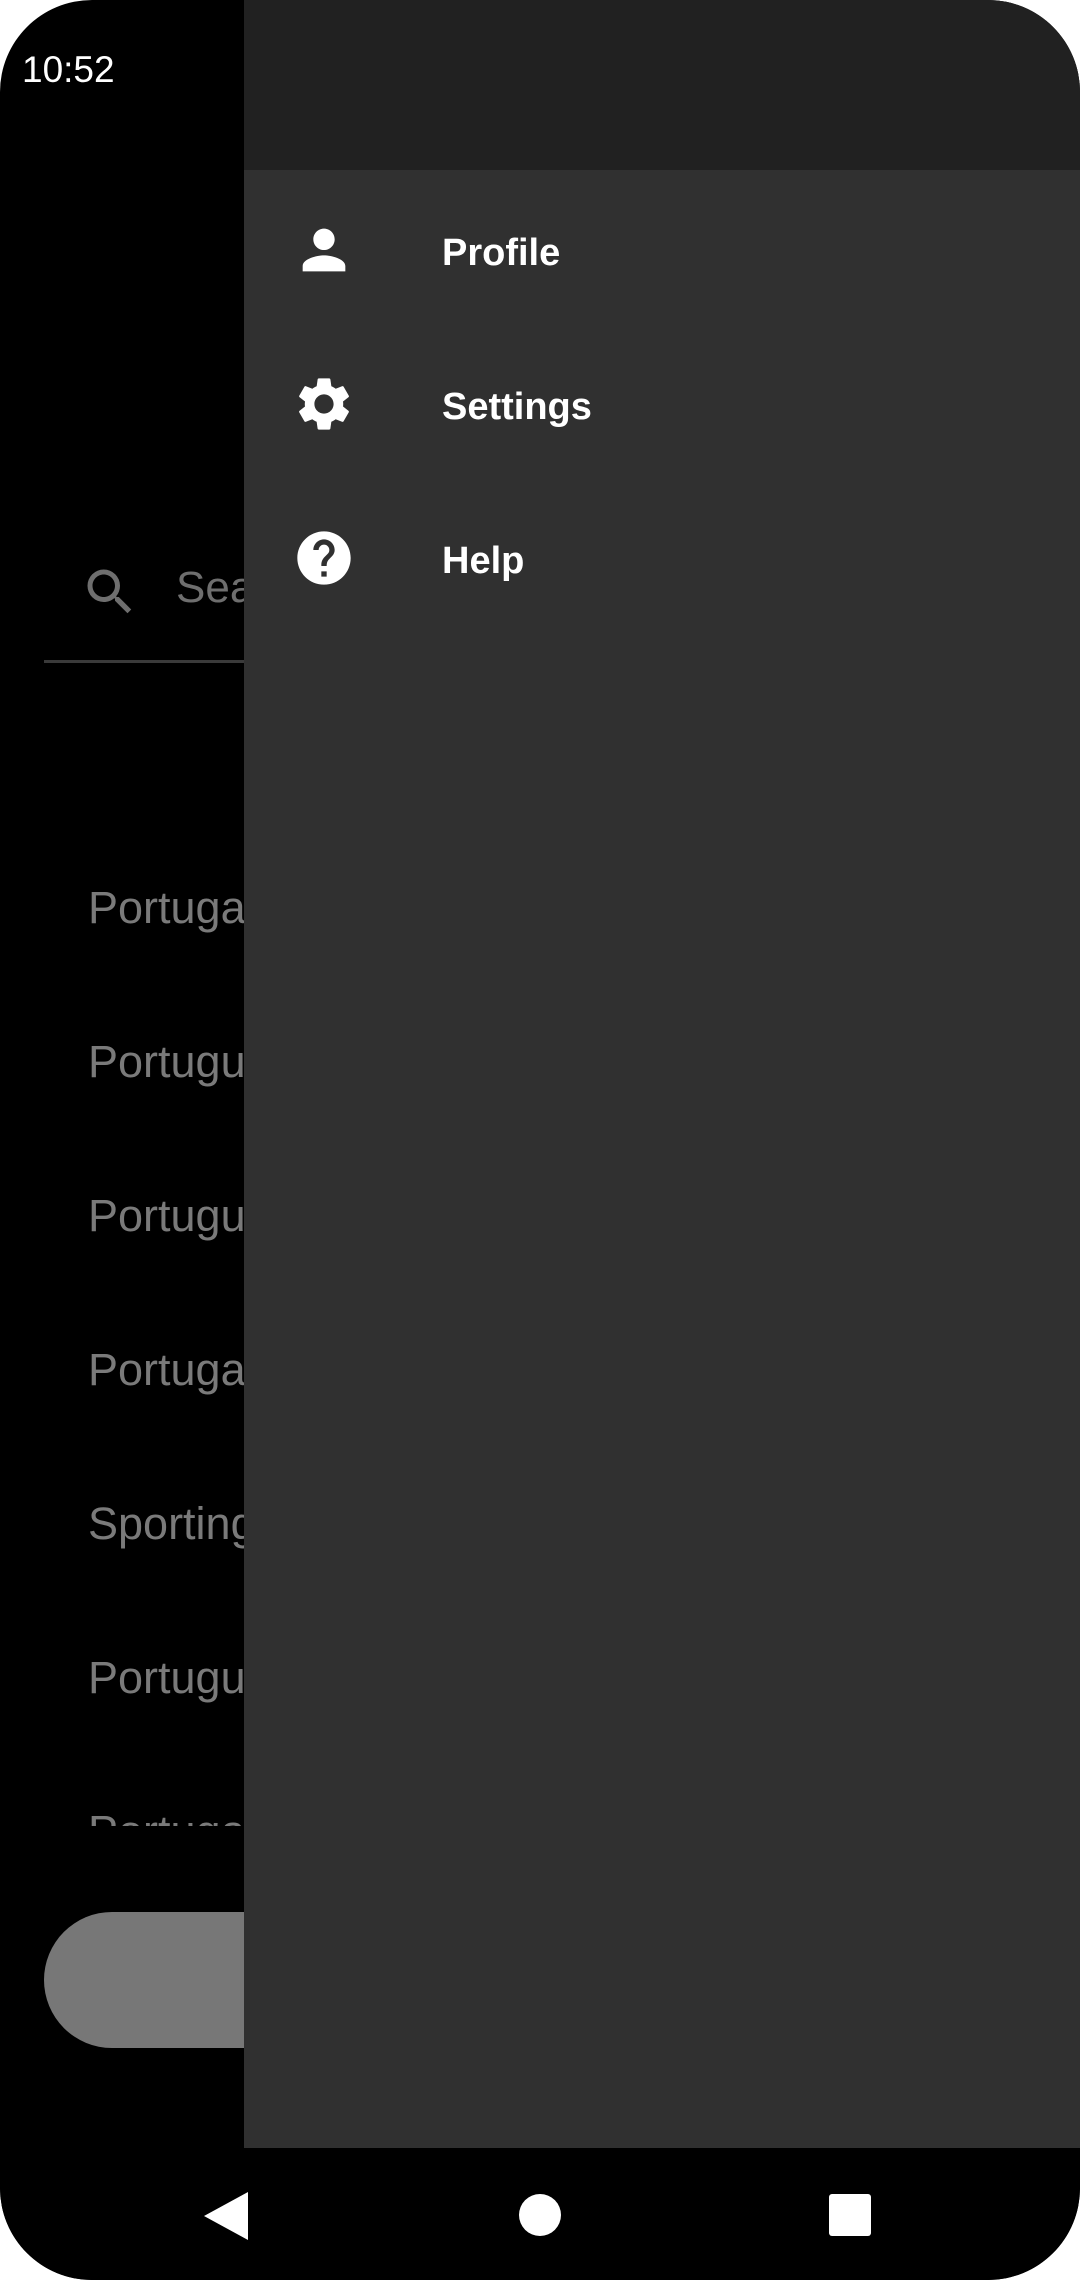 This screenshot has width=1080, height=2280. What do you see at coordinates (501, 253) in the screenshot?
I see `drawer-item-label: Profile` at bounding box center [501, 253].